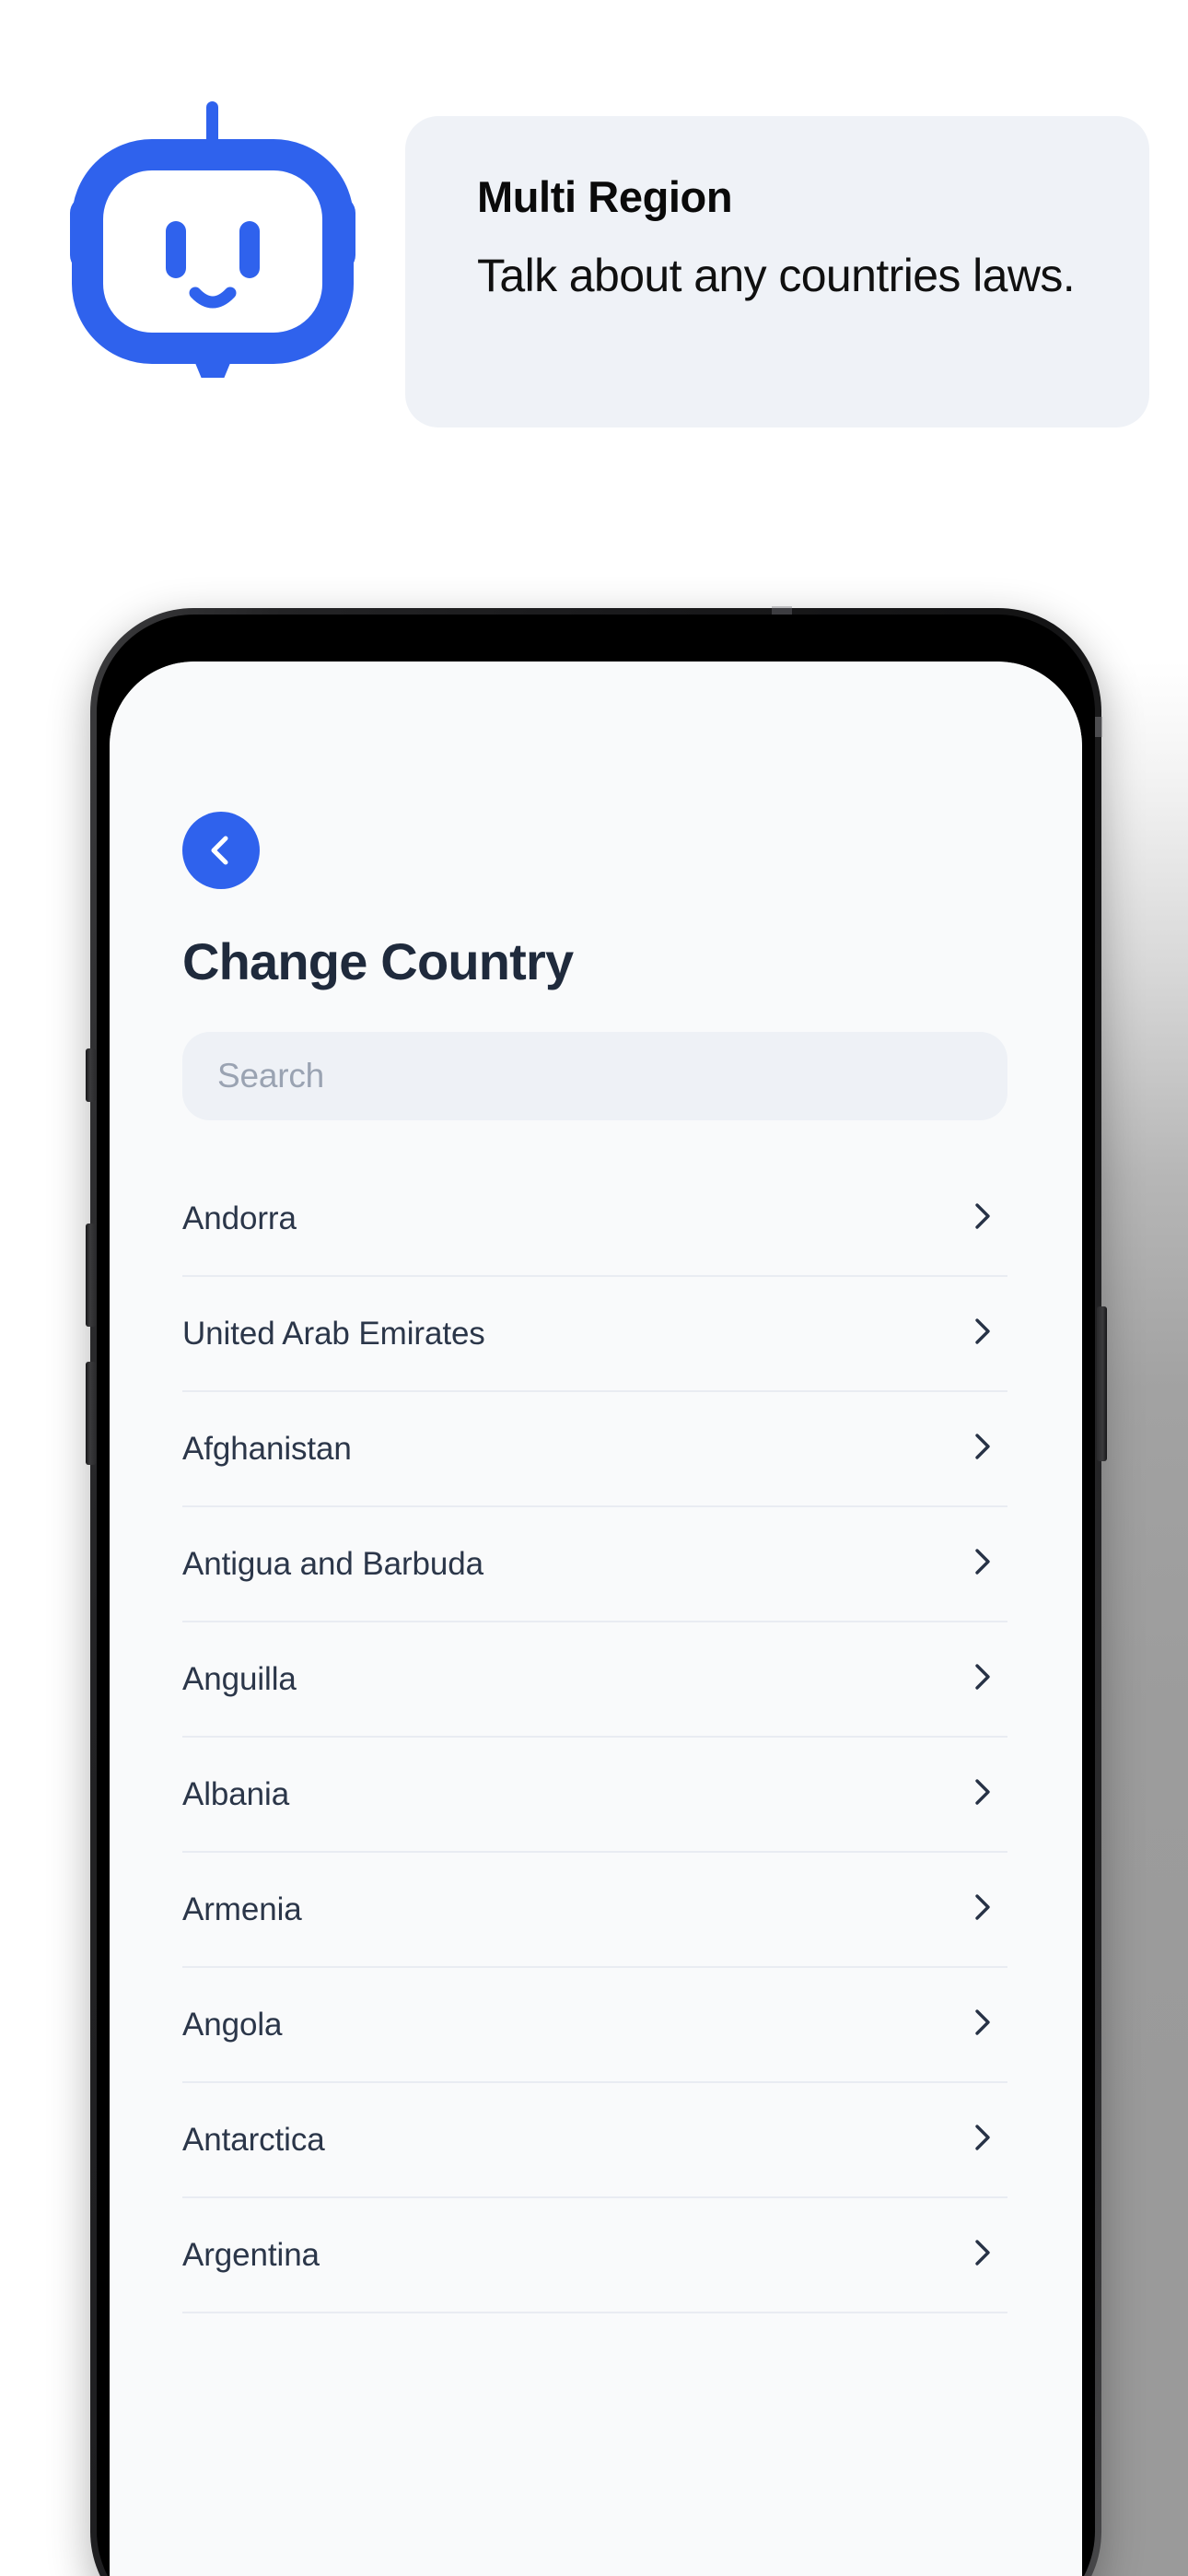 The height and width of the screenshot is (2576, 1188). Describe the element at coordinates (253, 2139) in the screenshot. I see `country-name-label: Antarctica` at that location.